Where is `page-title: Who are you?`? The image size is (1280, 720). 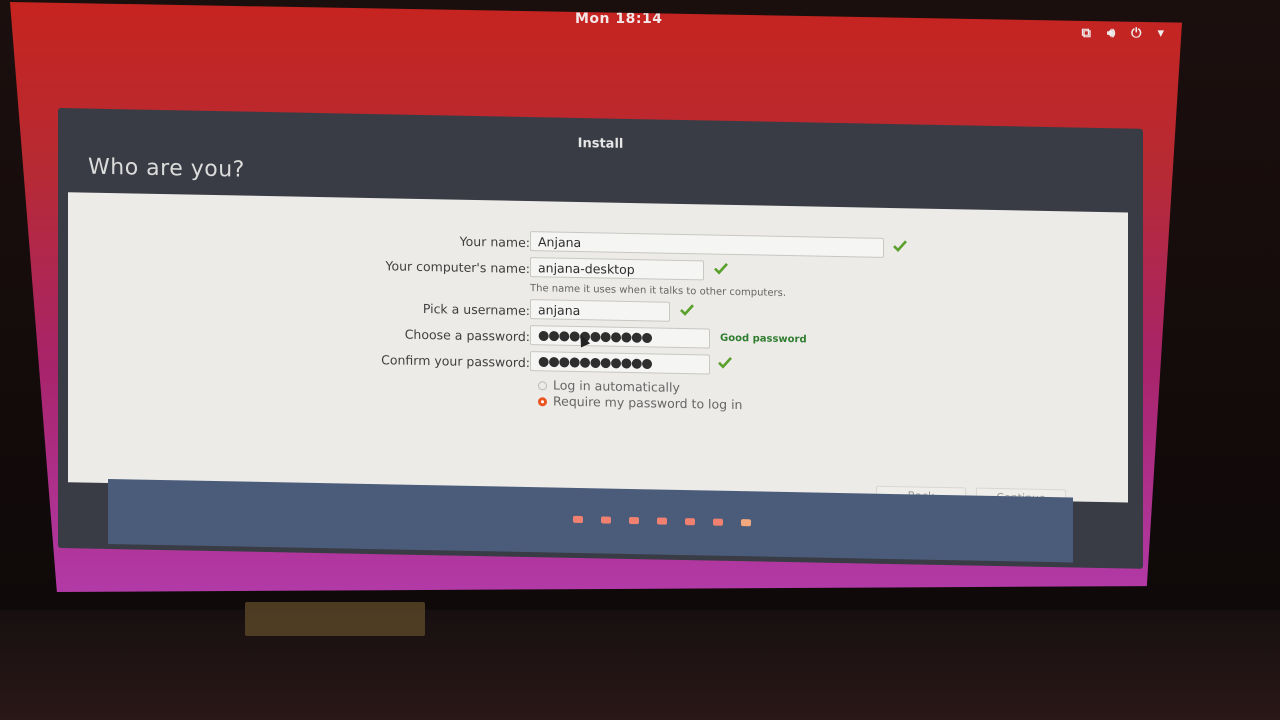
page-title: Who are you? is located at coordinates (166, 168).